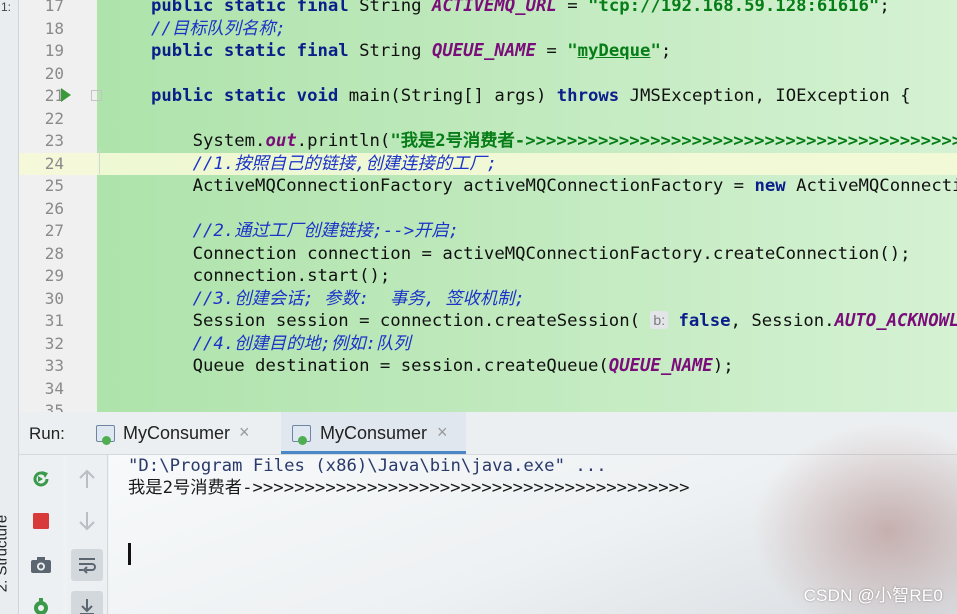  What do you see at coordinates (734, 8) in the screenshot?
I see `code-token: "tcp://192.168.59.128:61616"` at bounding box center [734, 8].